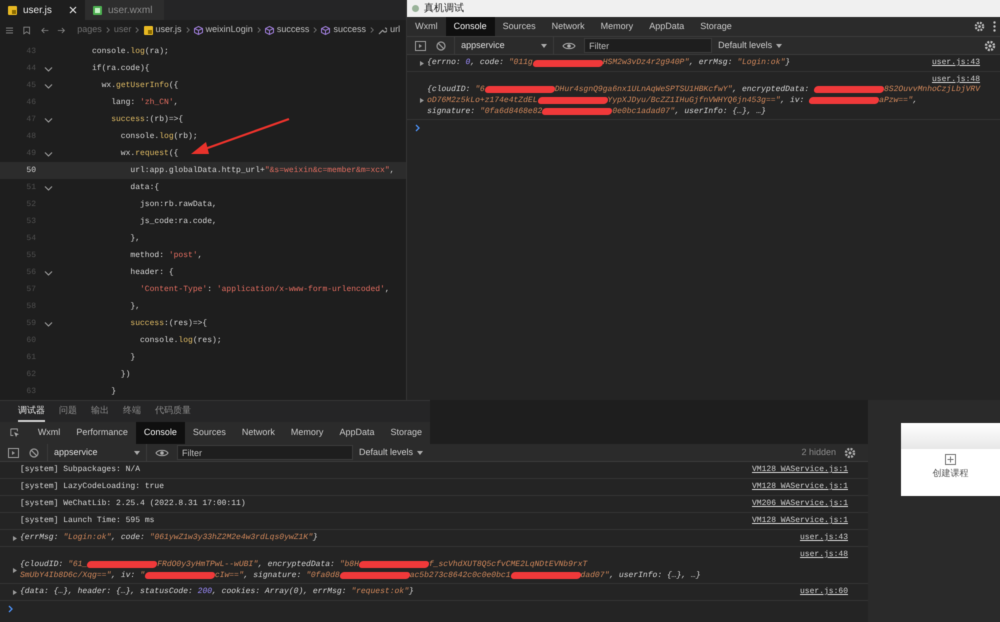  I want to click on panel-tab: 代码质量, so click(173, 413).